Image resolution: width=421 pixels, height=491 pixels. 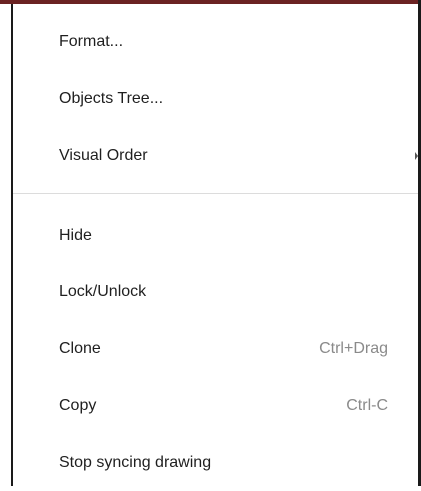 What do you see at coordinates (215, 292) in the screenshot?
I see `menu-item-lock-unlock: Lock/Unlock` at bounding box center [215, 292].